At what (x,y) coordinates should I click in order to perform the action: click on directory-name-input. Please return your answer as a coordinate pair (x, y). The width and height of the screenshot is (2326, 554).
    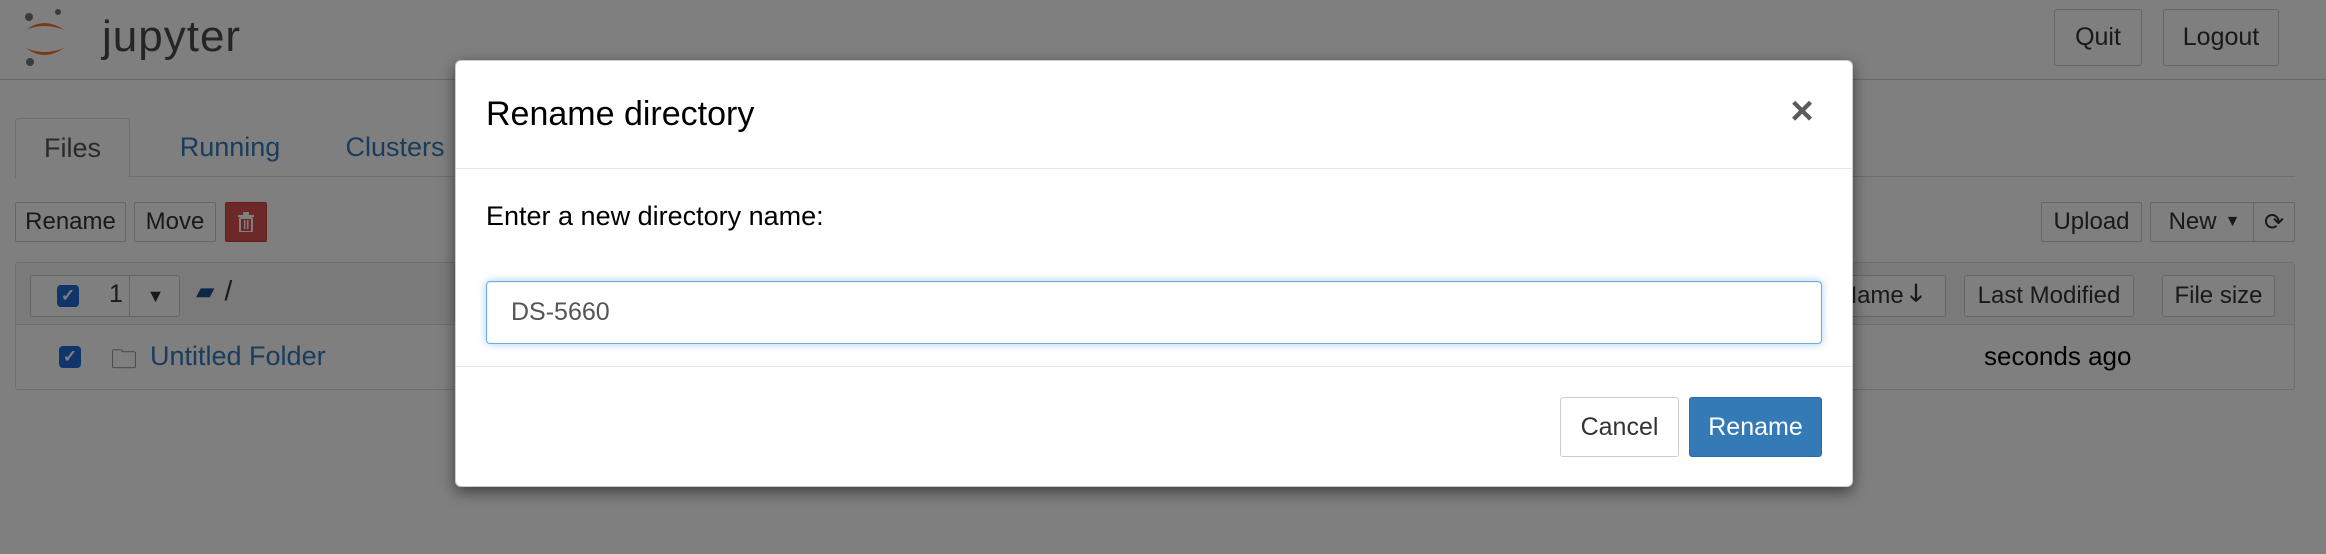
    Looking at the image, I should click on (1154, 312).